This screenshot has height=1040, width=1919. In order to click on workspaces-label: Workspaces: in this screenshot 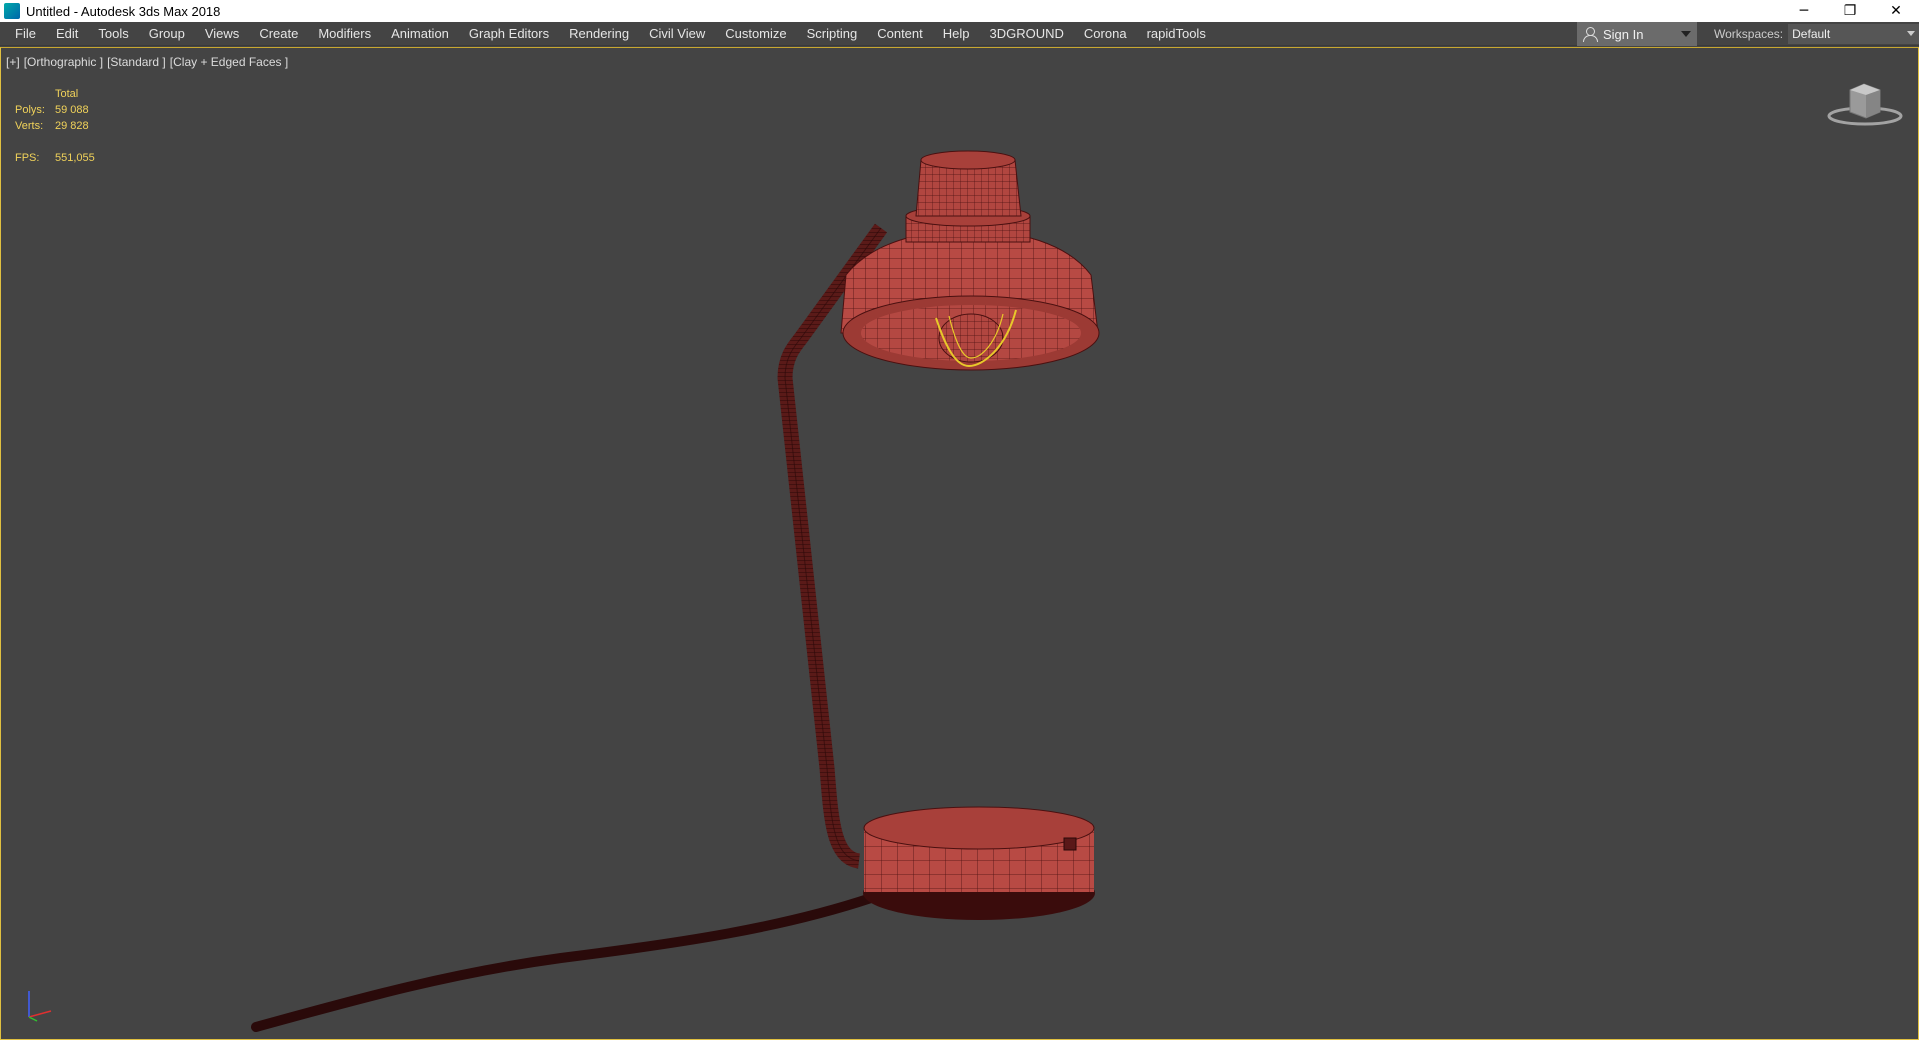, I will do `click(1749, 34)`.